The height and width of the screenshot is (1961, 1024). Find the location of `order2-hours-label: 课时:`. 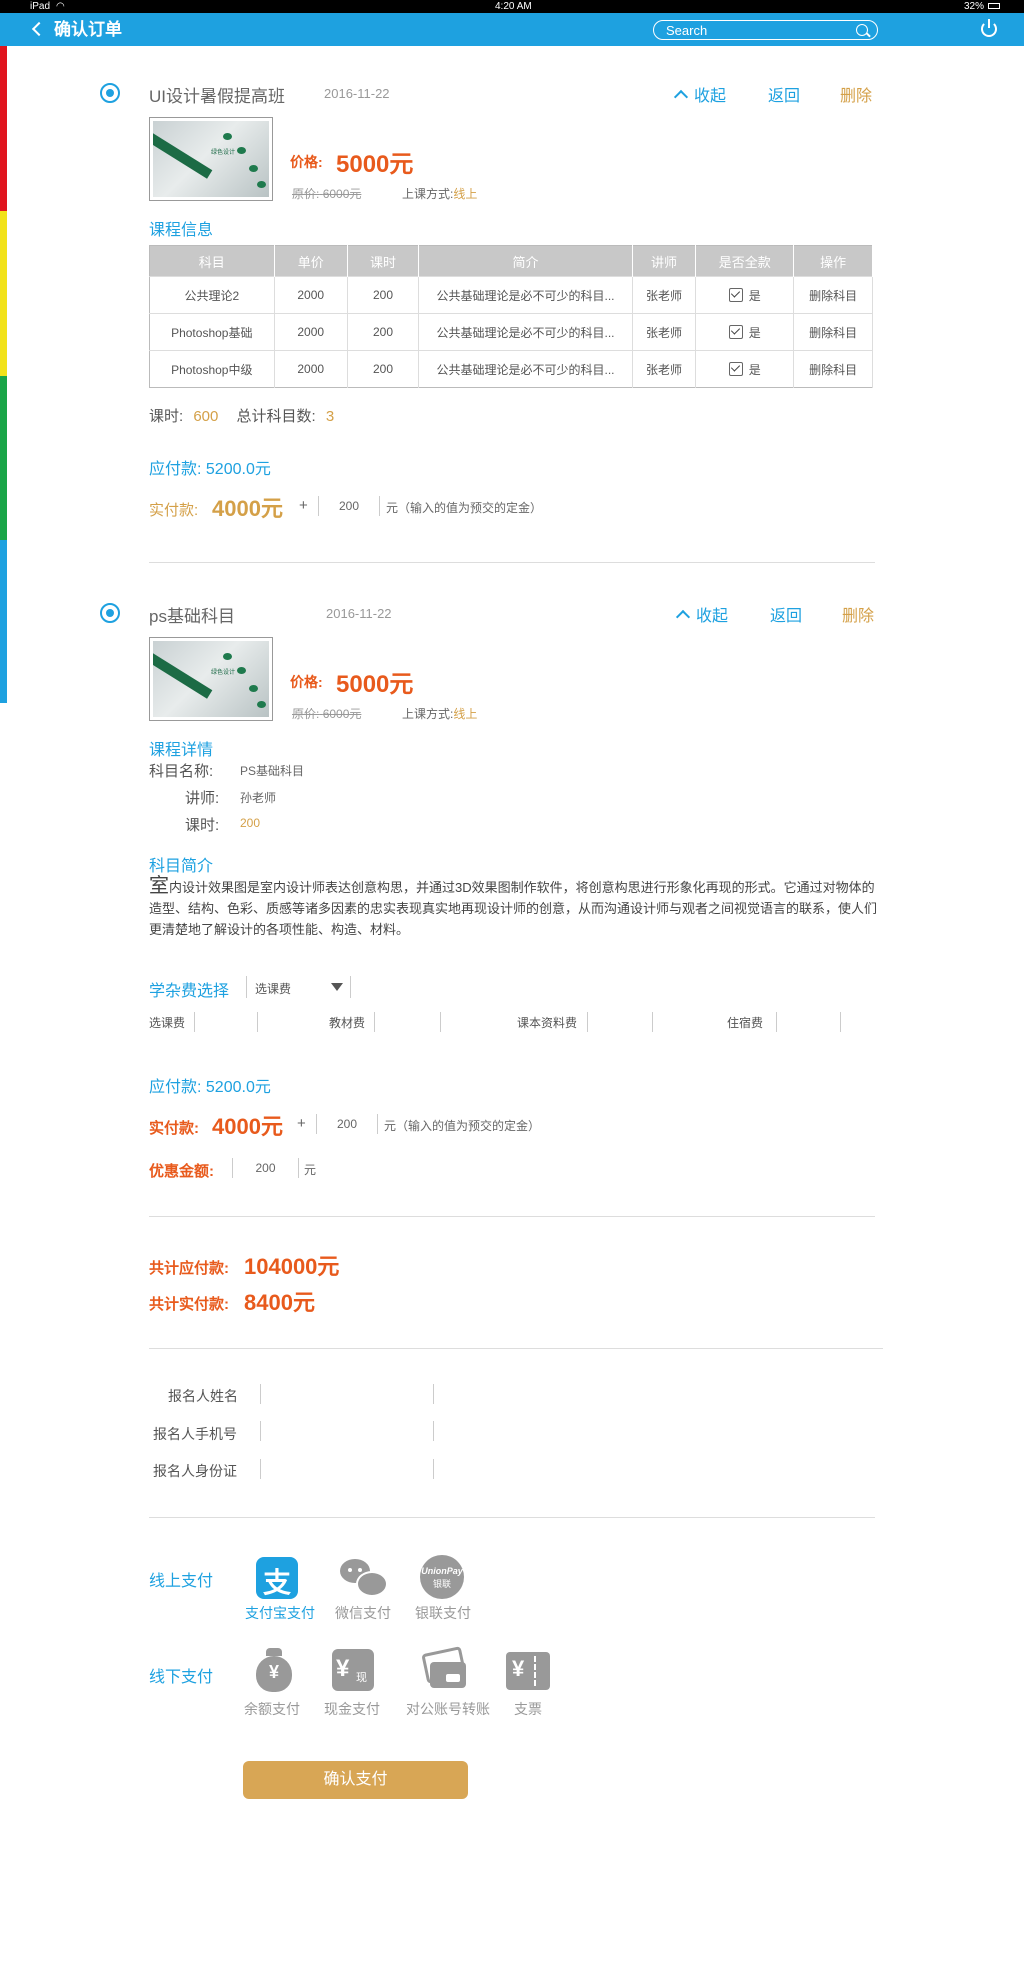

order2-hours-label: 课时: is located at coordinates (202, 825).